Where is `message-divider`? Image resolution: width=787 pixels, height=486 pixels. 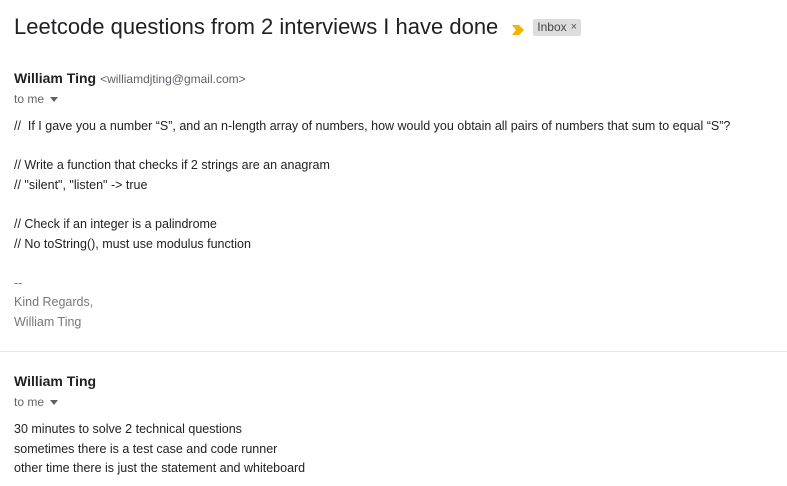 message-divider is located at coordinates (393, 351).